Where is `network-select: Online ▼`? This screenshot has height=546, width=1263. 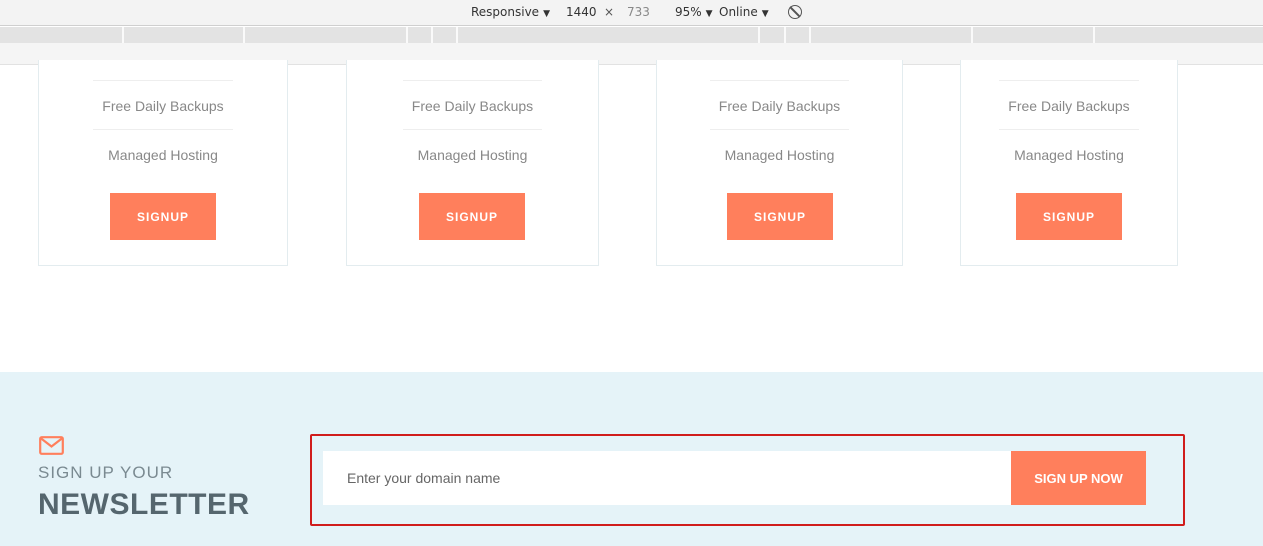
network-select: Online ▼ is located at coordinates (744, 12).